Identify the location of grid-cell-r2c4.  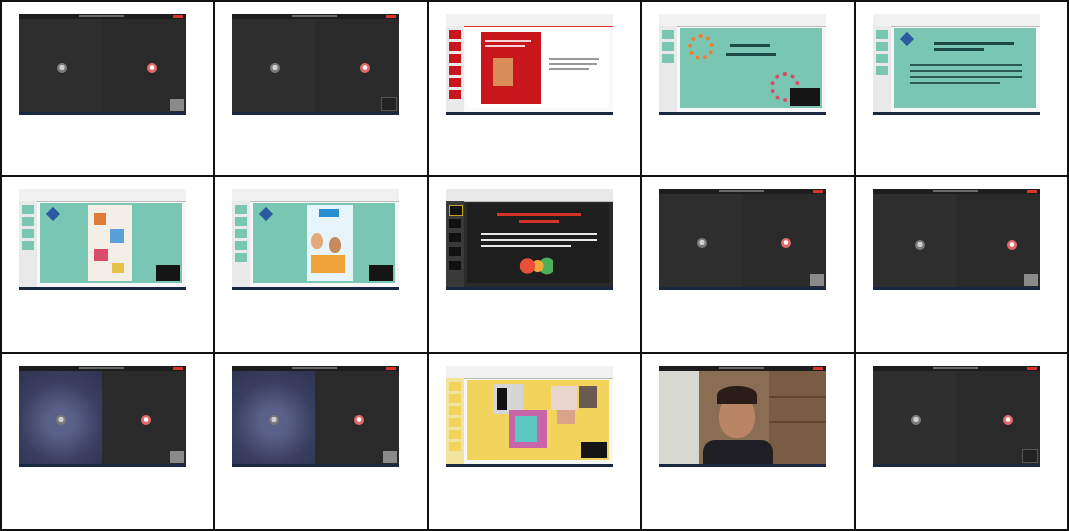
(748, 264).